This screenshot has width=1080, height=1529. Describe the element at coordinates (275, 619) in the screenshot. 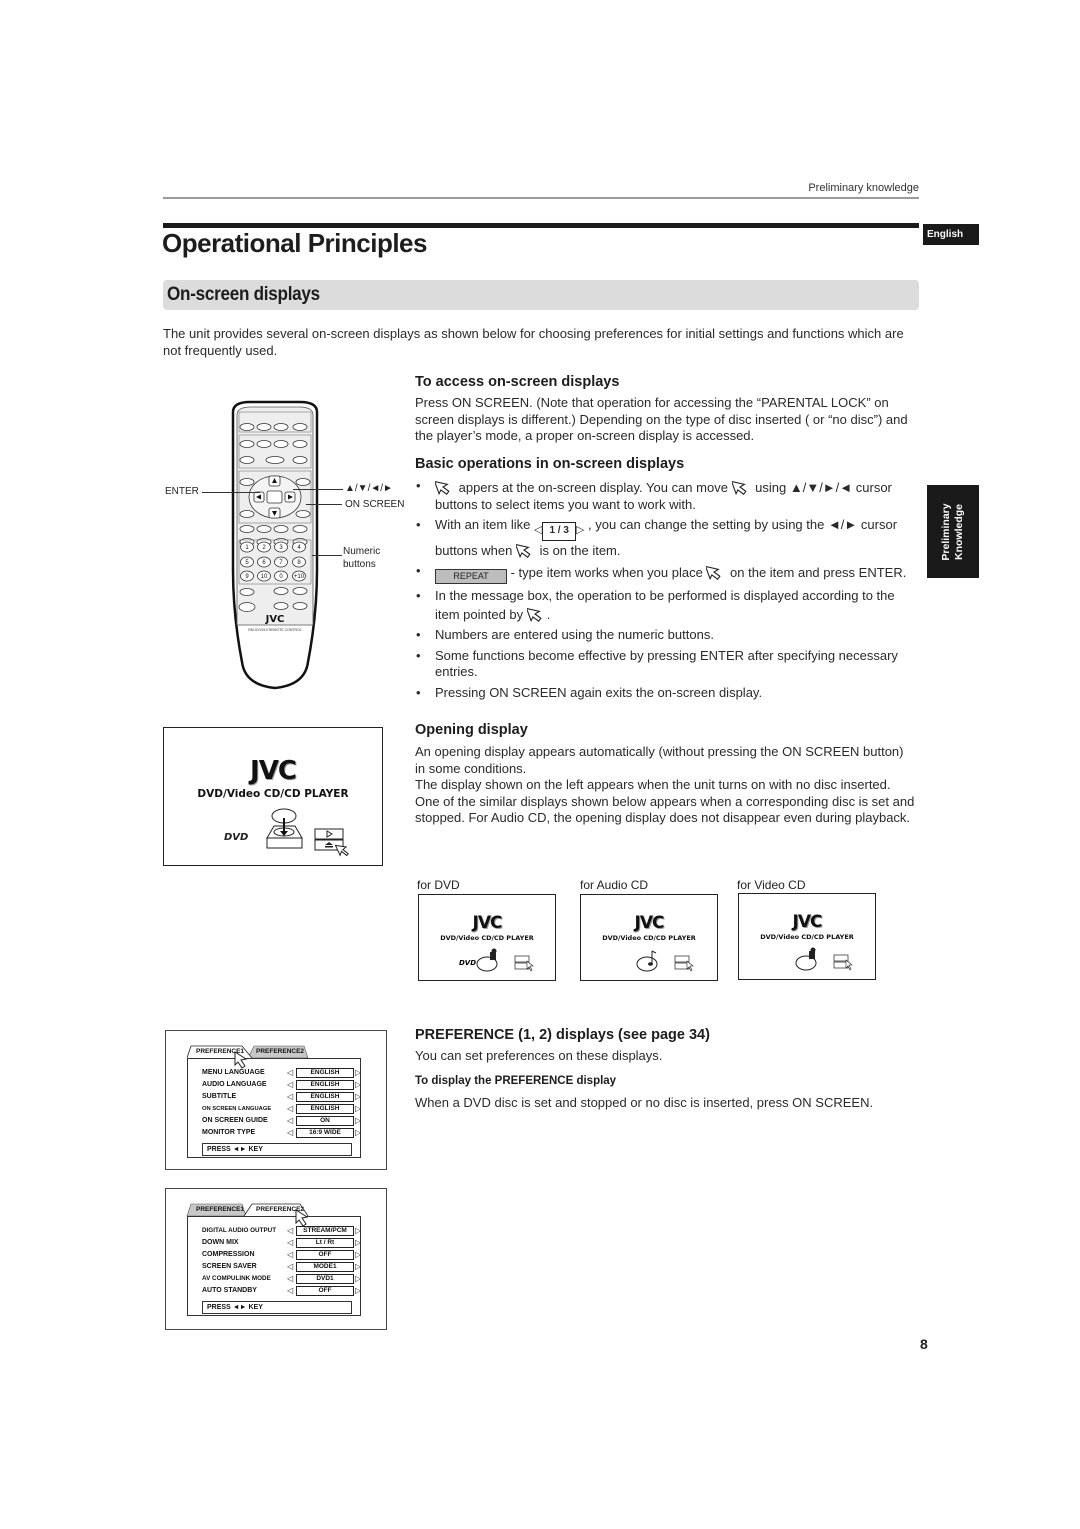

I see `svg-text: JVC` at that location.